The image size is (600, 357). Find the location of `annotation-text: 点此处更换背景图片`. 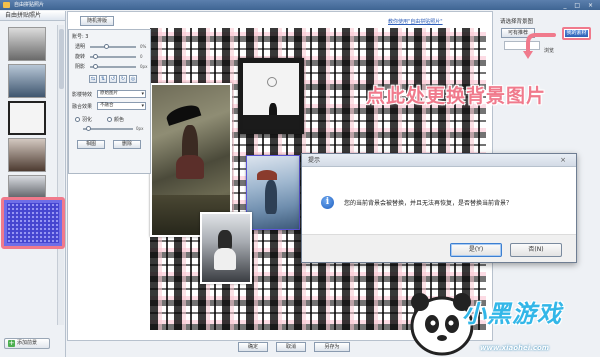

annotation-text: 点此处更换背景图片 is located at coordinates (456, 96).